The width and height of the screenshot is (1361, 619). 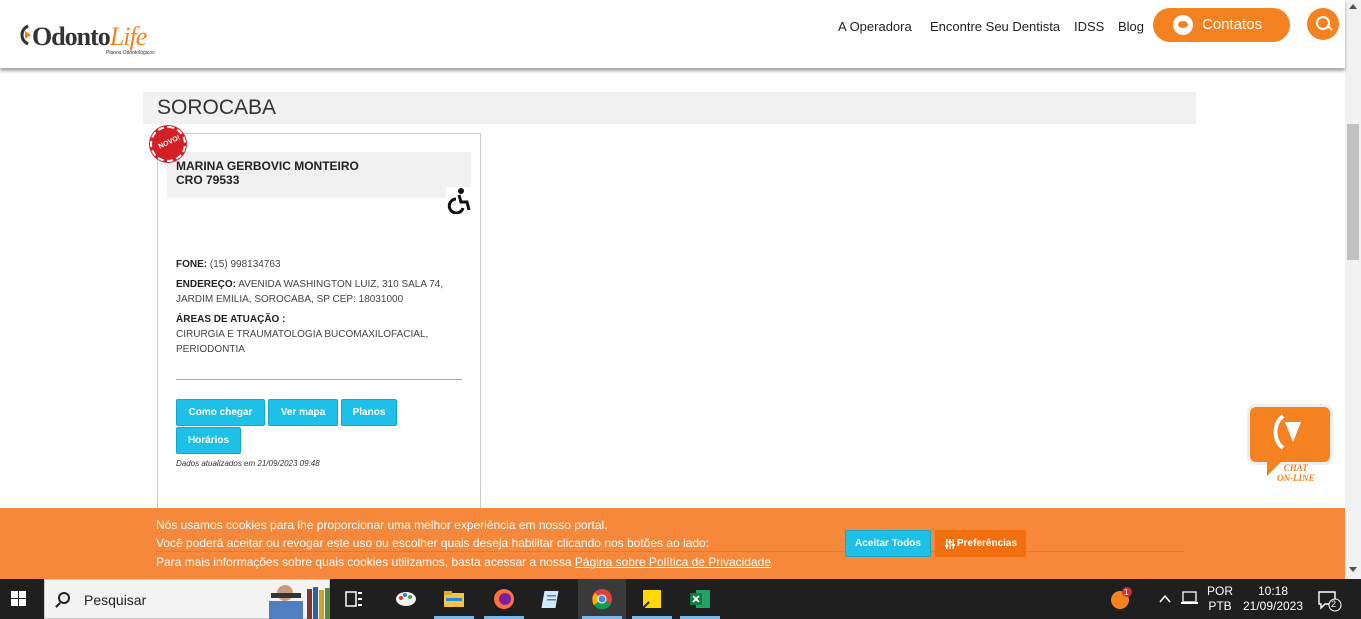 I want to click on scroll-down-arrow-icon, so click(x=1353, y=569).